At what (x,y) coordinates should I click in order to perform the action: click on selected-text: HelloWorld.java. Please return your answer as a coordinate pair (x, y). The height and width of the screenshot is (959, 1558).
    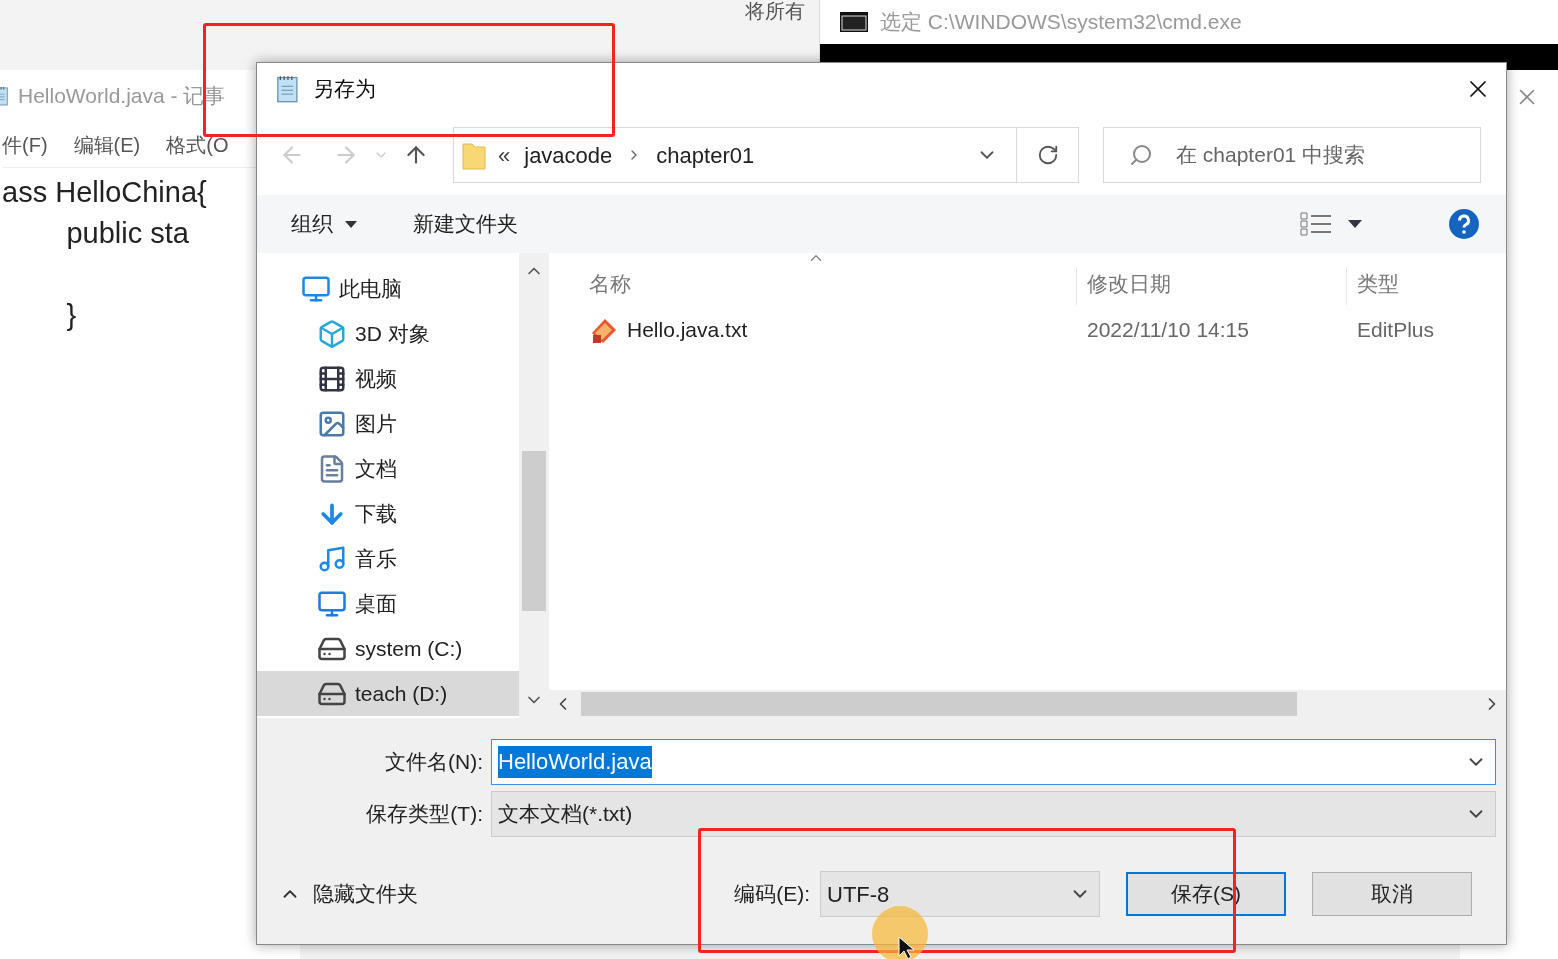
    Looking at the image, I should click on (575, 762).